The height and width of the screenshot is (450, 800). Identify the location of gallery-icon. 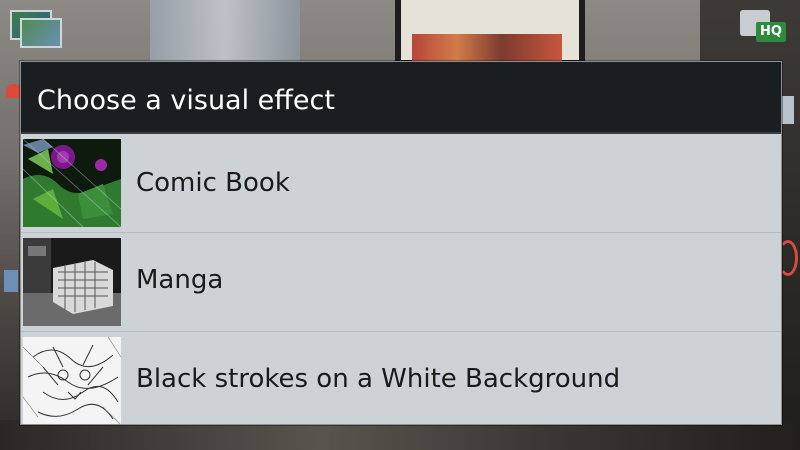
(35, 28).